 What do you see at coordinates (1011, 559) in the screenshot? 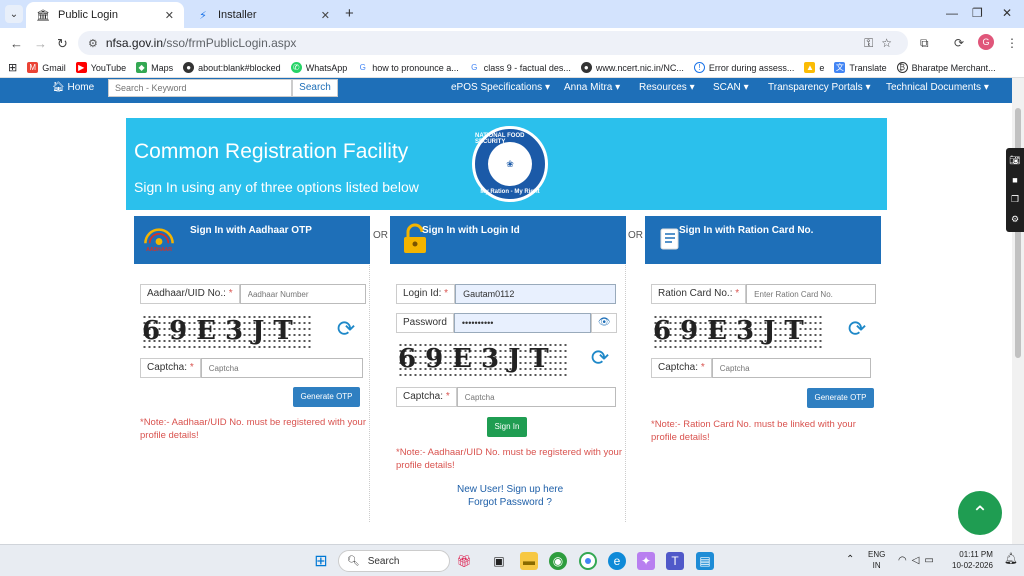
I see `notification-bell-icon: 🔔︎` at bounding box center [1011, 559].